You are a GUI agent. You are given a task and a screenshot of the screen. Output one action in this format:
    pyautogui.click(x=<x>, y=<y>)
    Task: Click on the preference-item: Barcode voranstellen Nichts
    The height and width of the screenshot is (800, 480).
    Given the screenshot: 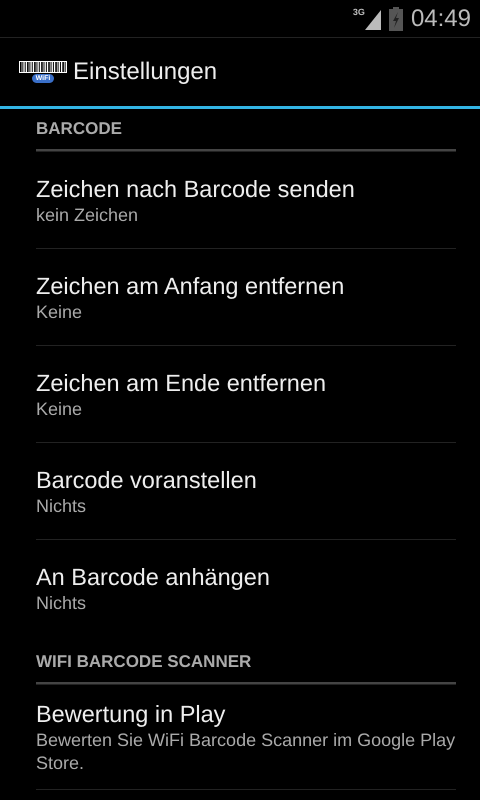 What is the action you would take?
    pyautogui.click(x=246, y=490)
    